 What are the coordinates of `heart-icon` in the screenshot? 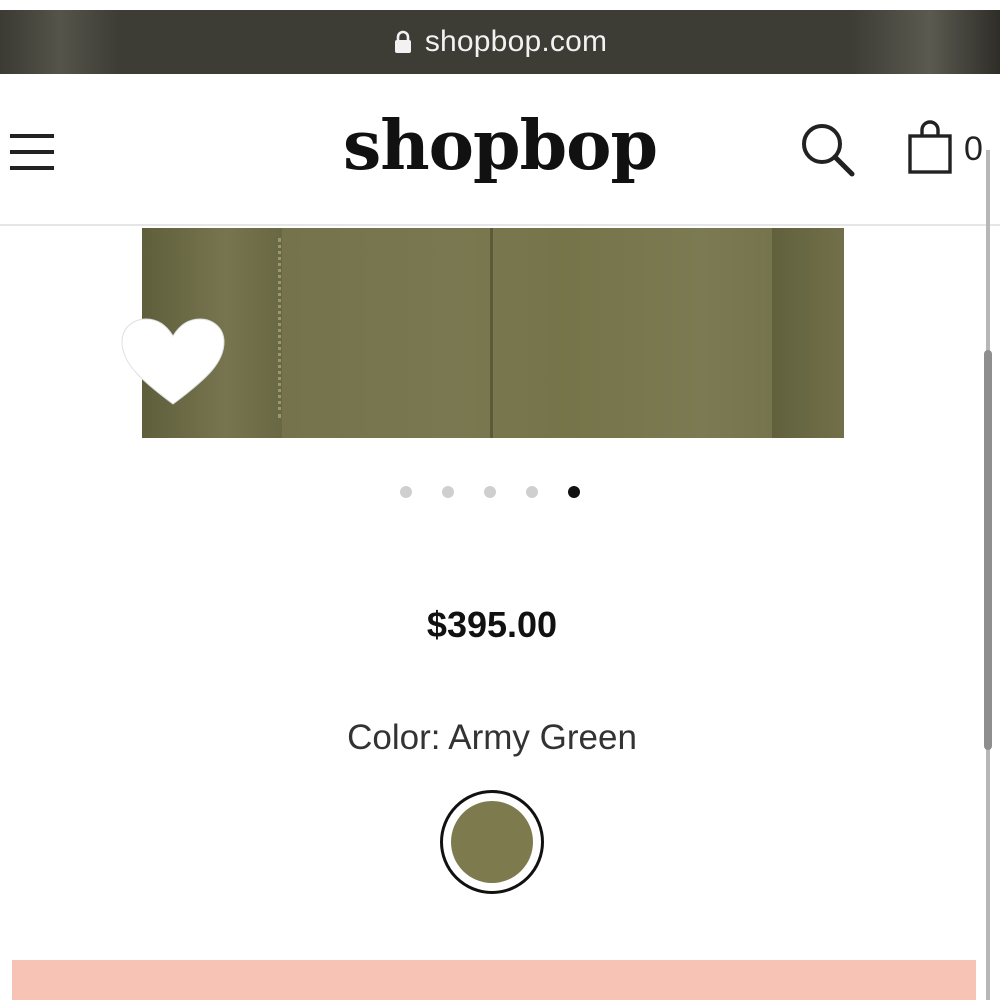 It's located at (173, 362).